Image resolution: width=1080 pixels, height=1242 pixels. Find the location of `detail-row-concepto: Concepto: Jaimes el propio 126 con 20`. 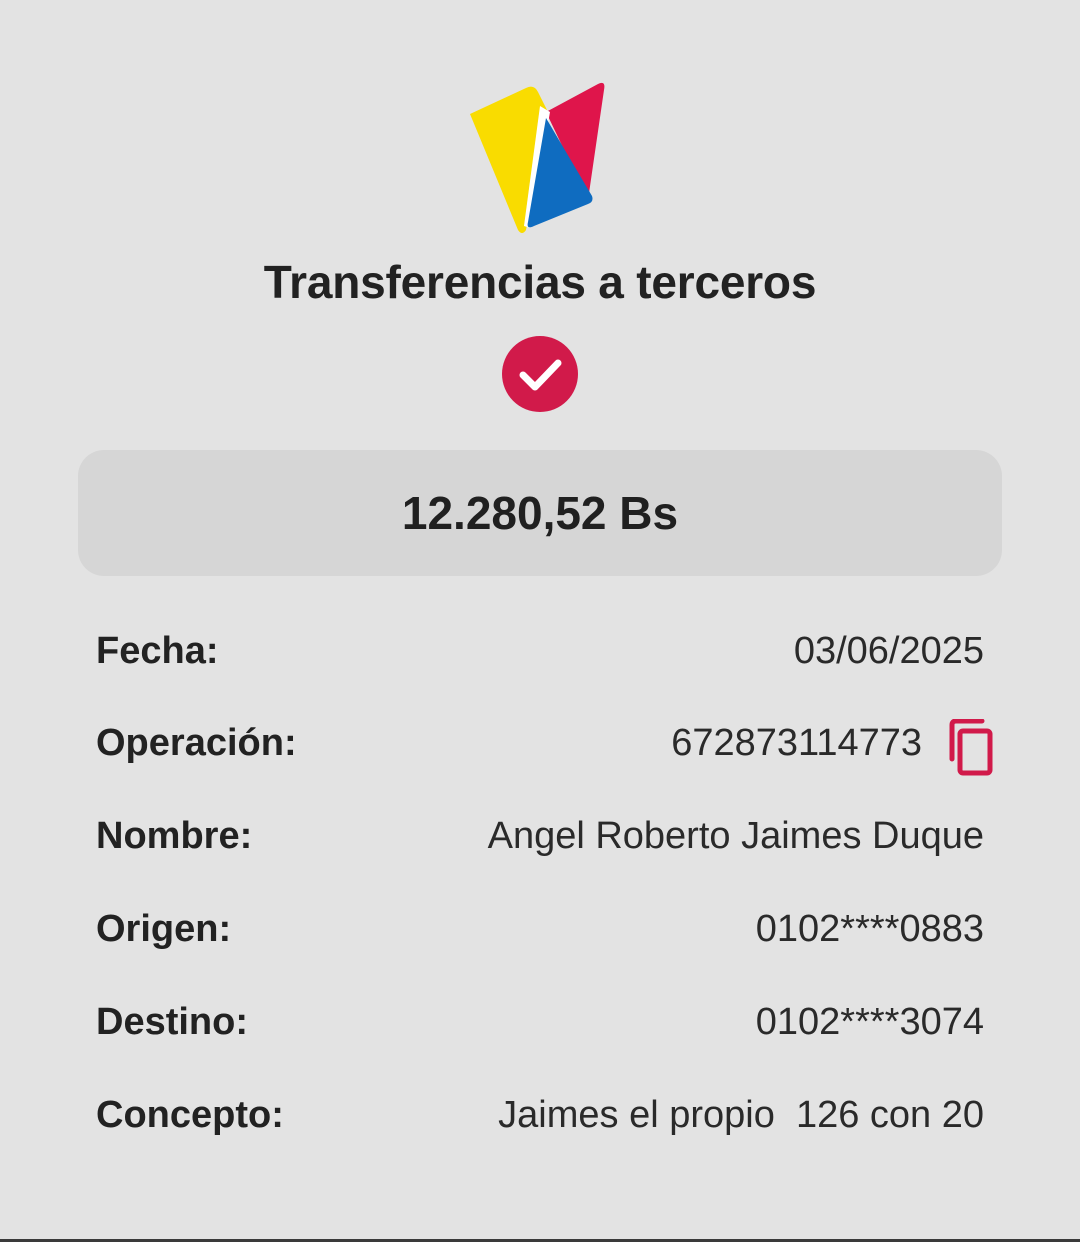

detail-row-concepto: Concepto: Jaimes el propio 126 con 20 is located at coordinates (540, 1115).